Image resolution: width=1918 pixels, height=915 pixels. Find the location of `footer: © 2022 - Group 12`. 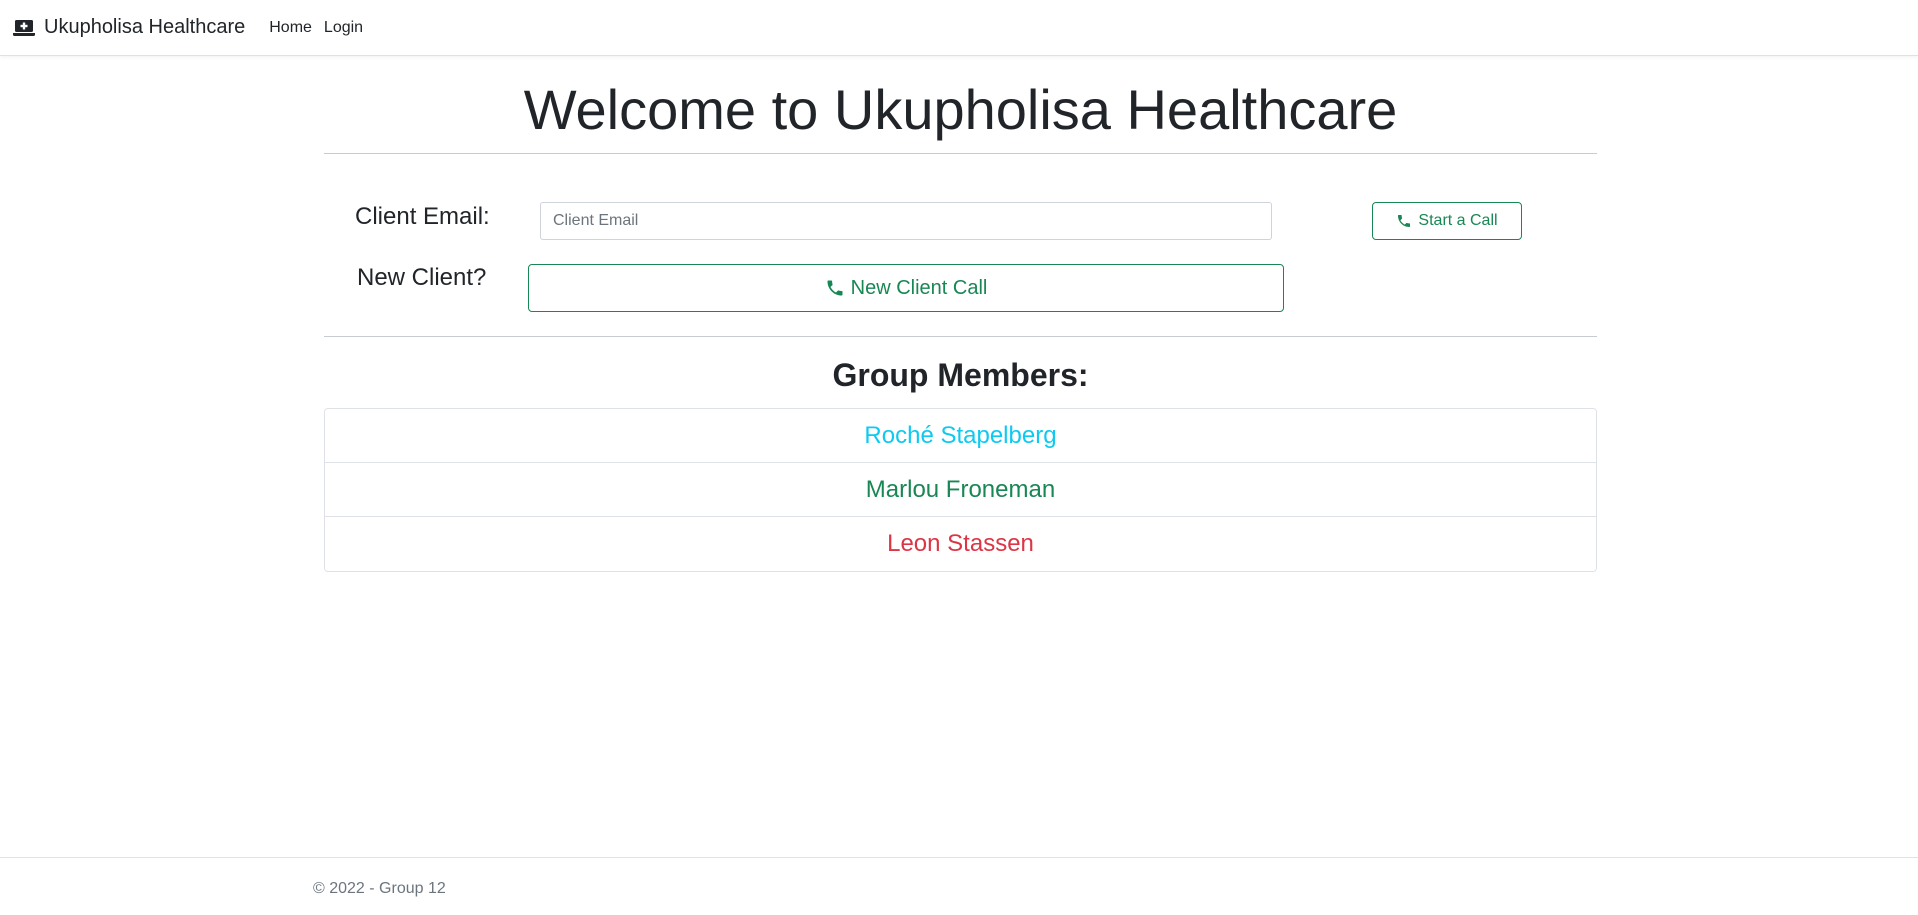

footer: © 2022 - Group 12 is located at coordinates (959, 886).